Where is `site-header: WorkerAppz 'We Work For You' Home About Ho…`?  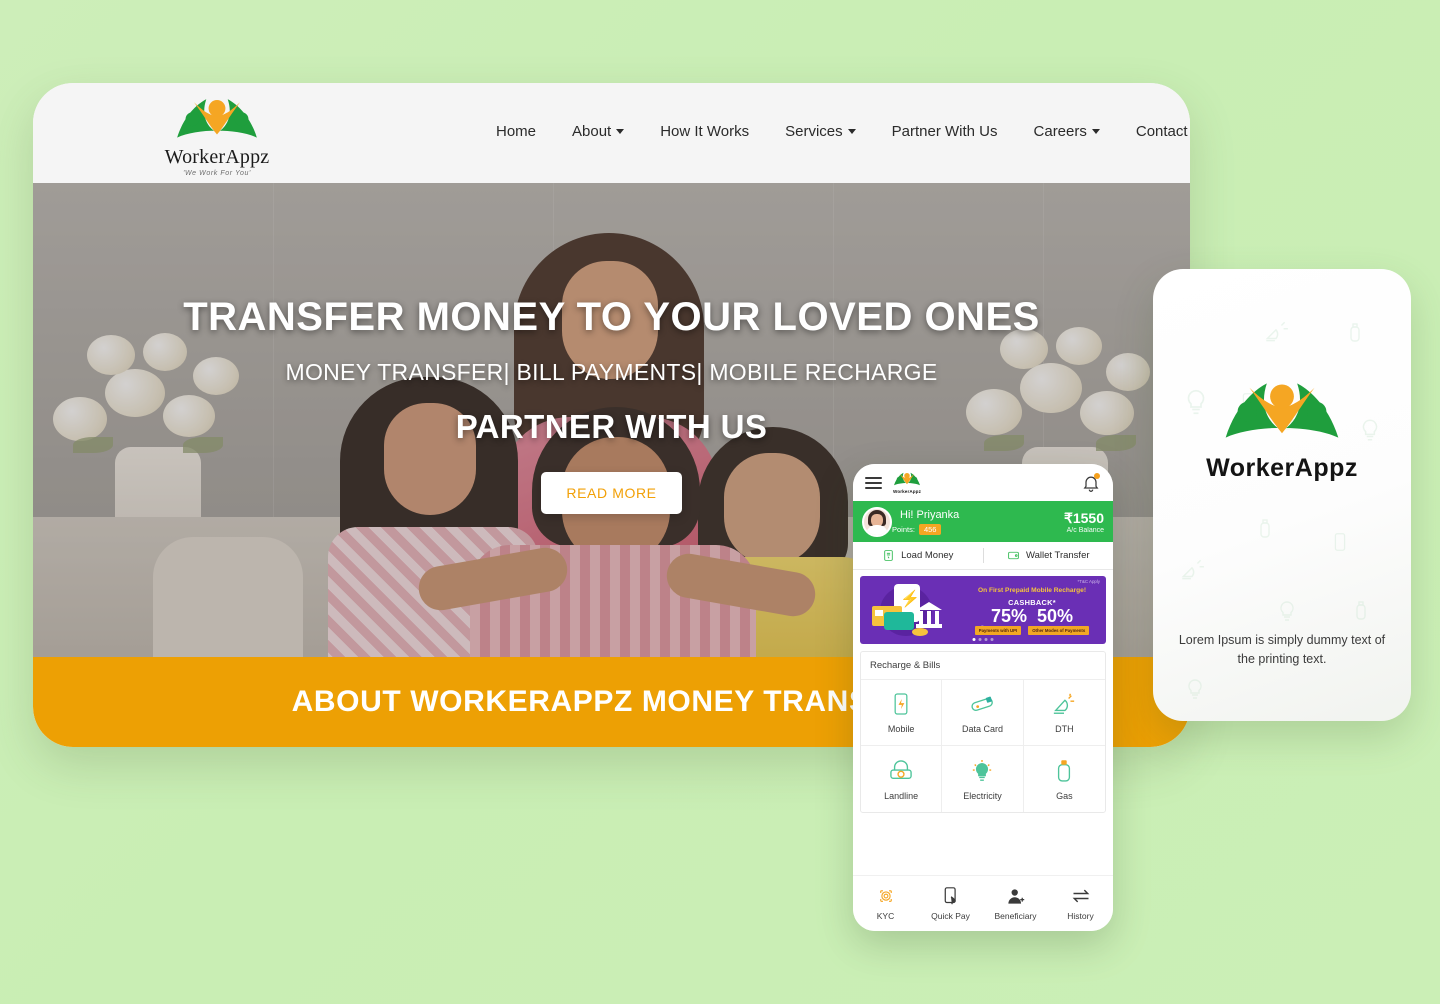 site-header: WorkerAppz 'We Work For You' Home About Ho… is located at coordinates (611, 133).